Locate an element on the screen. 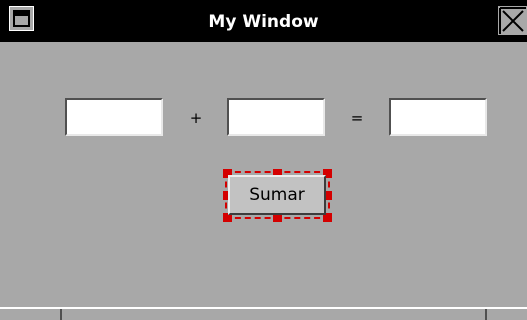 The width and height of the screenshot is (527, 320). window-menu-icon is located at coordinates (21, 18).